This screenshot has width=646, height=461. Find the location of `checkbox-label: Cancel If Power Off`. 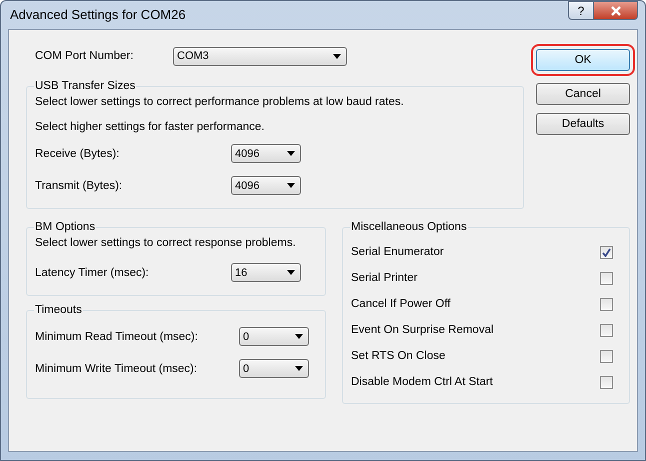

checkbox-label: Cancel If Power Off is located at coordinates (400, 304).